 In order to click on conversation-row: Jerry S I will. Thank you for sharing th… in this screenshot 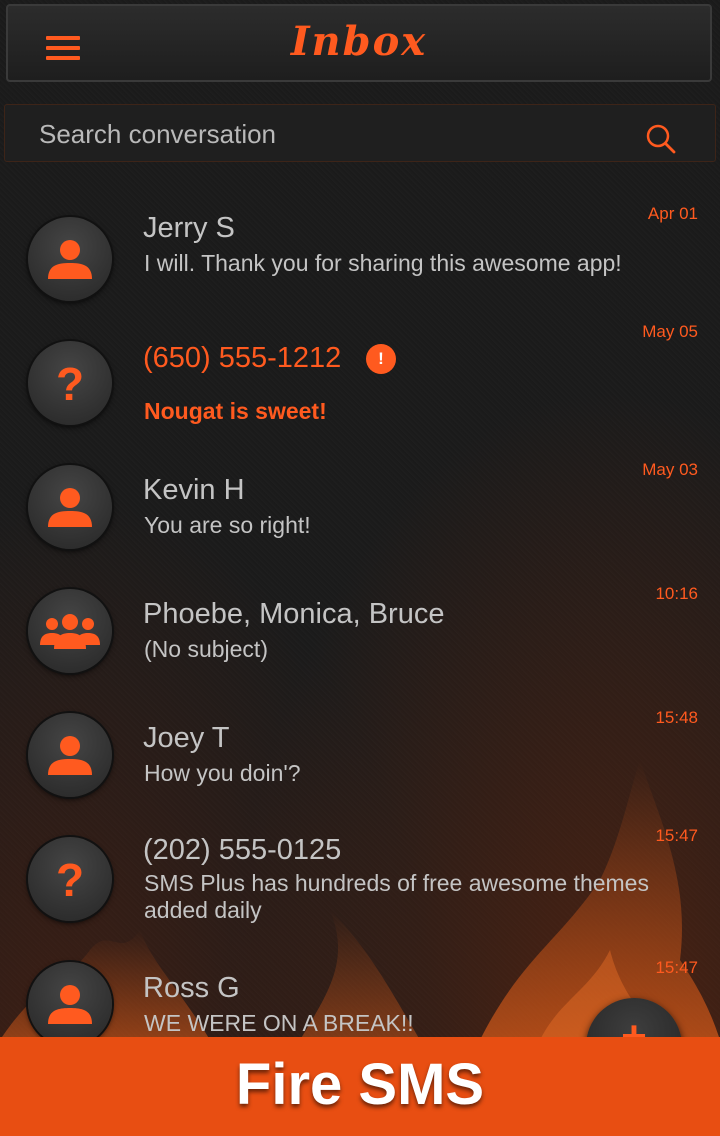, I will do `click(360, 260)`.